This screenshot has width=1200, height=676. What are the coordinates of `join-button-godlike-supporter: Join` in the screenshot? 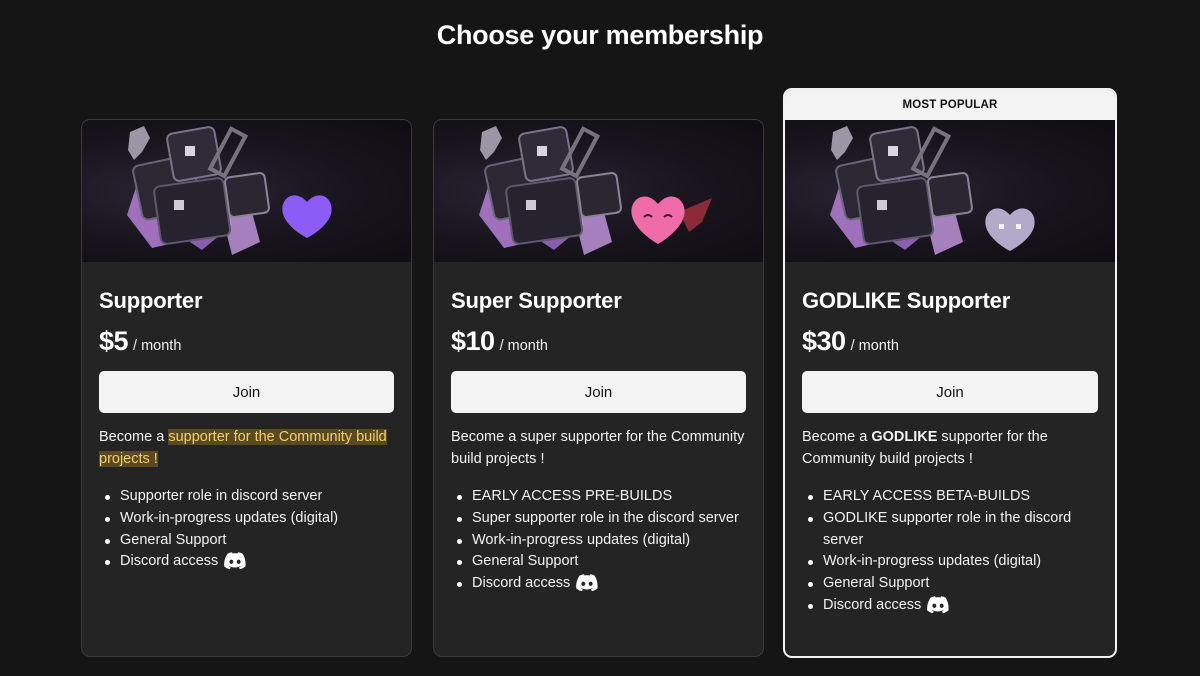 It's located at (950, 392).